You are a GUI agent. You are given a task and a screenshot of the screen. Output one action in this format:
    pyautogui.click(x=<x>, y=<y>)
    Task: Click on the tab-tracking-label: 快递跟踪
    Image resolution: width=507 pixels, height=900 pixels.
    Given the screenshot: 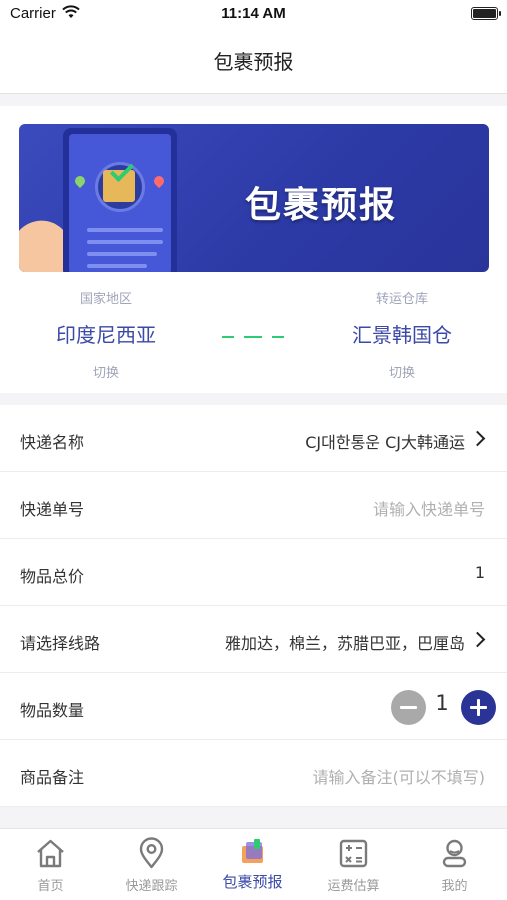 What is the action you would take?
    pyautogui.click(x=151, y=886)
    